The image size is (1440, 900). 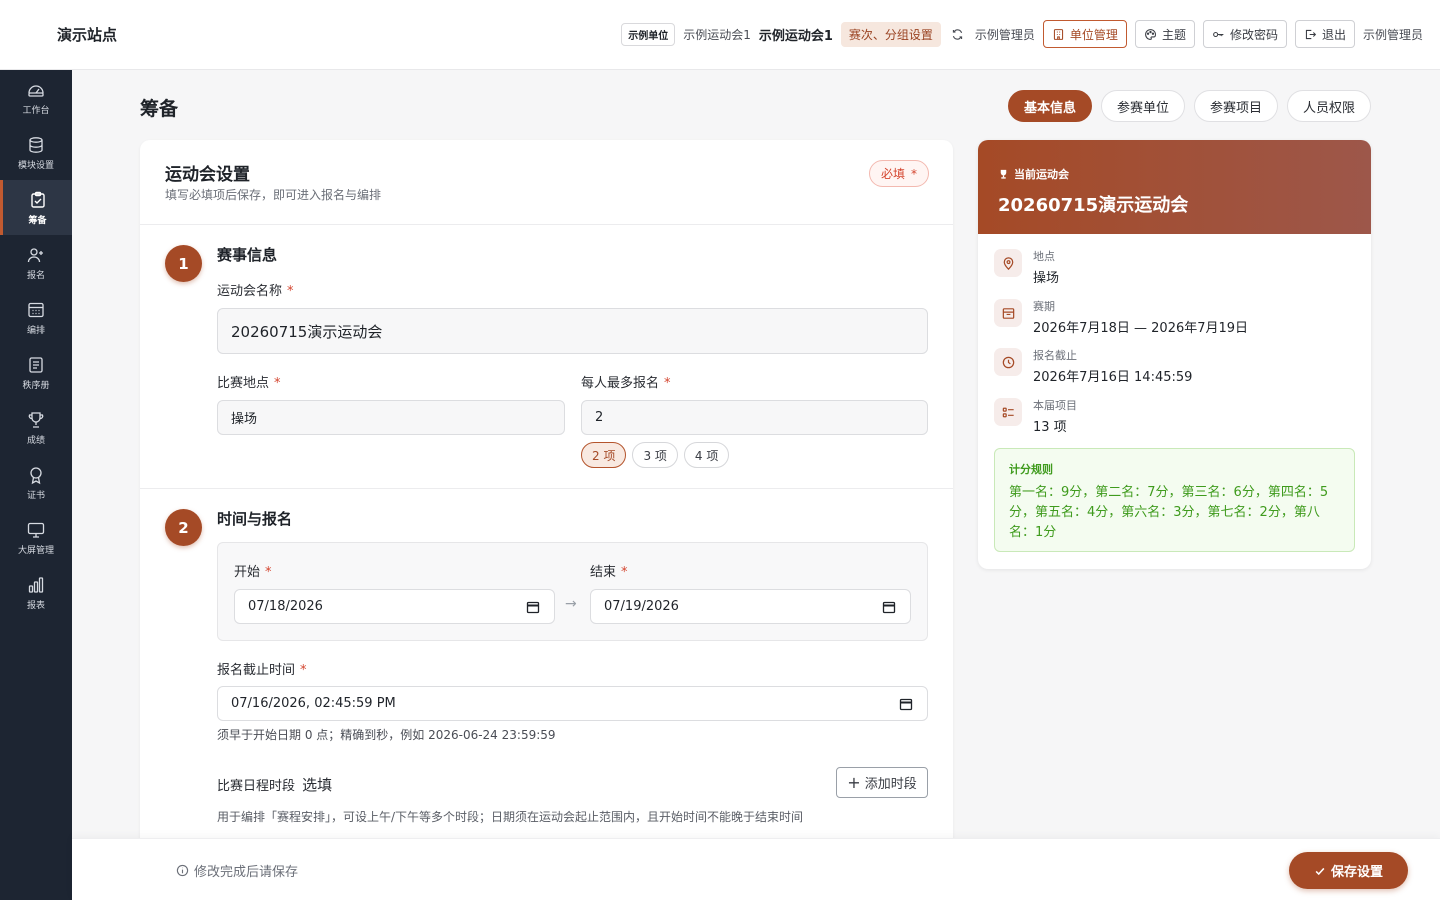 What do you see at coordinates (1008, 263) in the screenshot?
I see `location-pin-icon` at bounding box center [1008, 263].